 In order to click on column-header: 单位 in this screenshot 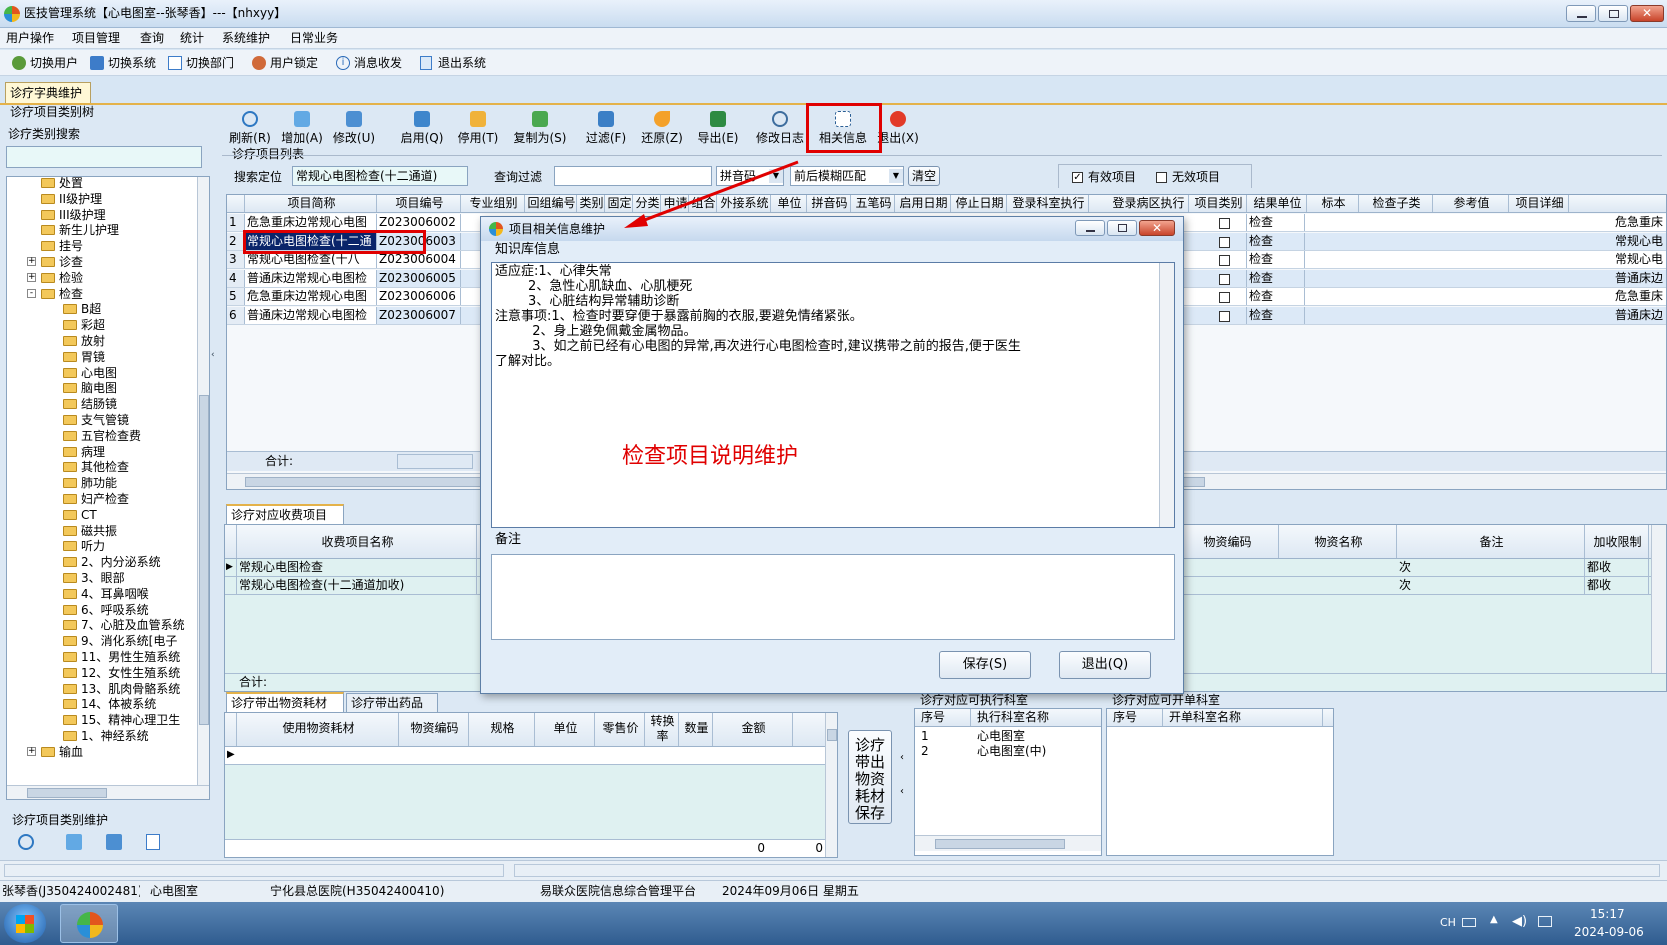, I will do `click(565, 729)`.